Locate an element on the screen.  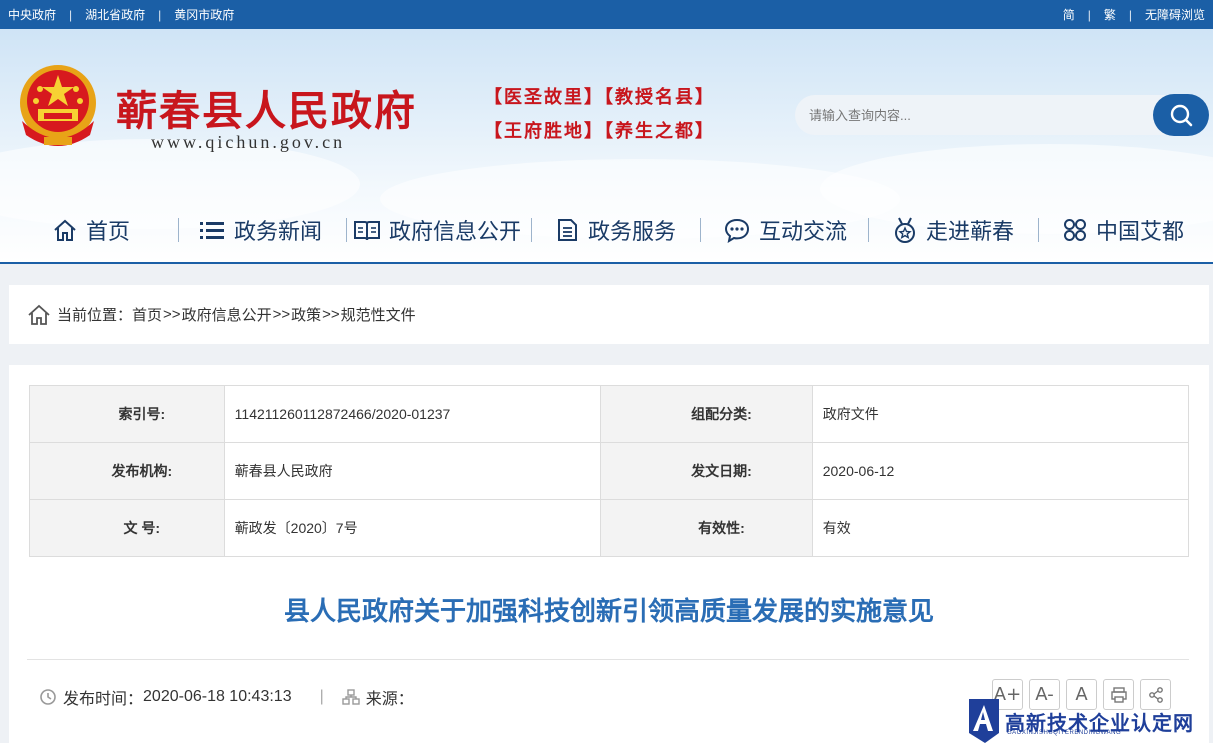
breadcrumb-policy: 政策 is located at coordinates (306, 314).